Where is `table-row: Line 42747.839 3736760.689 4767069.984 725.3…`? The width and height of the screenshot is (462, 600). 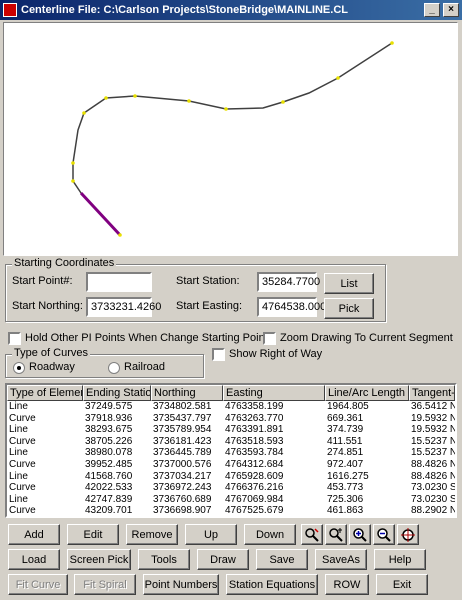 table-row: Line 42747.839 3736760.689 4767069.984 725.3… is located at coordinates (231, 500).